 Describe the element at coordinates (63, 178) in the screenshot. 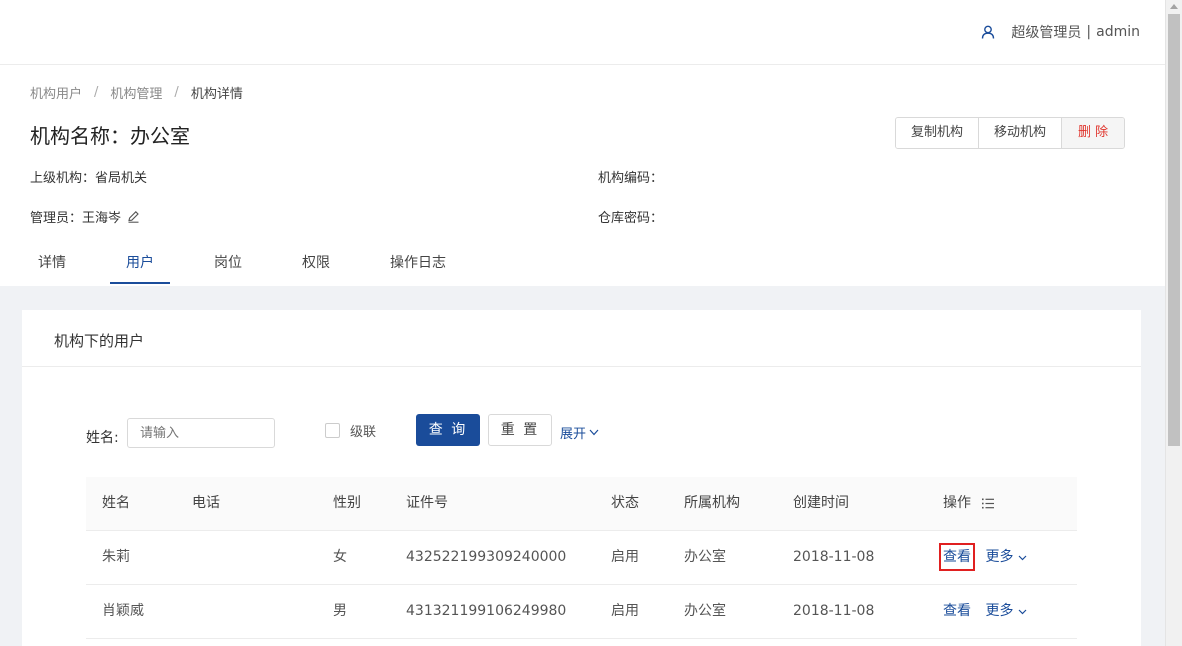

I see `parent-org-label: 上级机构：` at that location.